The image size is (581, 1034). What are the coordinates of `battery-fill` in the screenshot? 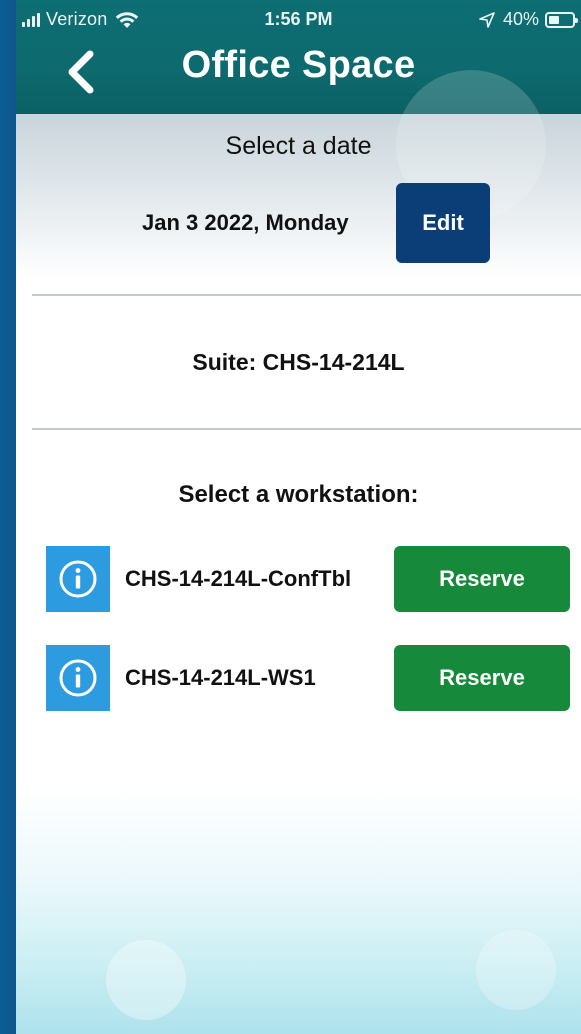 It's located at (554, 19).